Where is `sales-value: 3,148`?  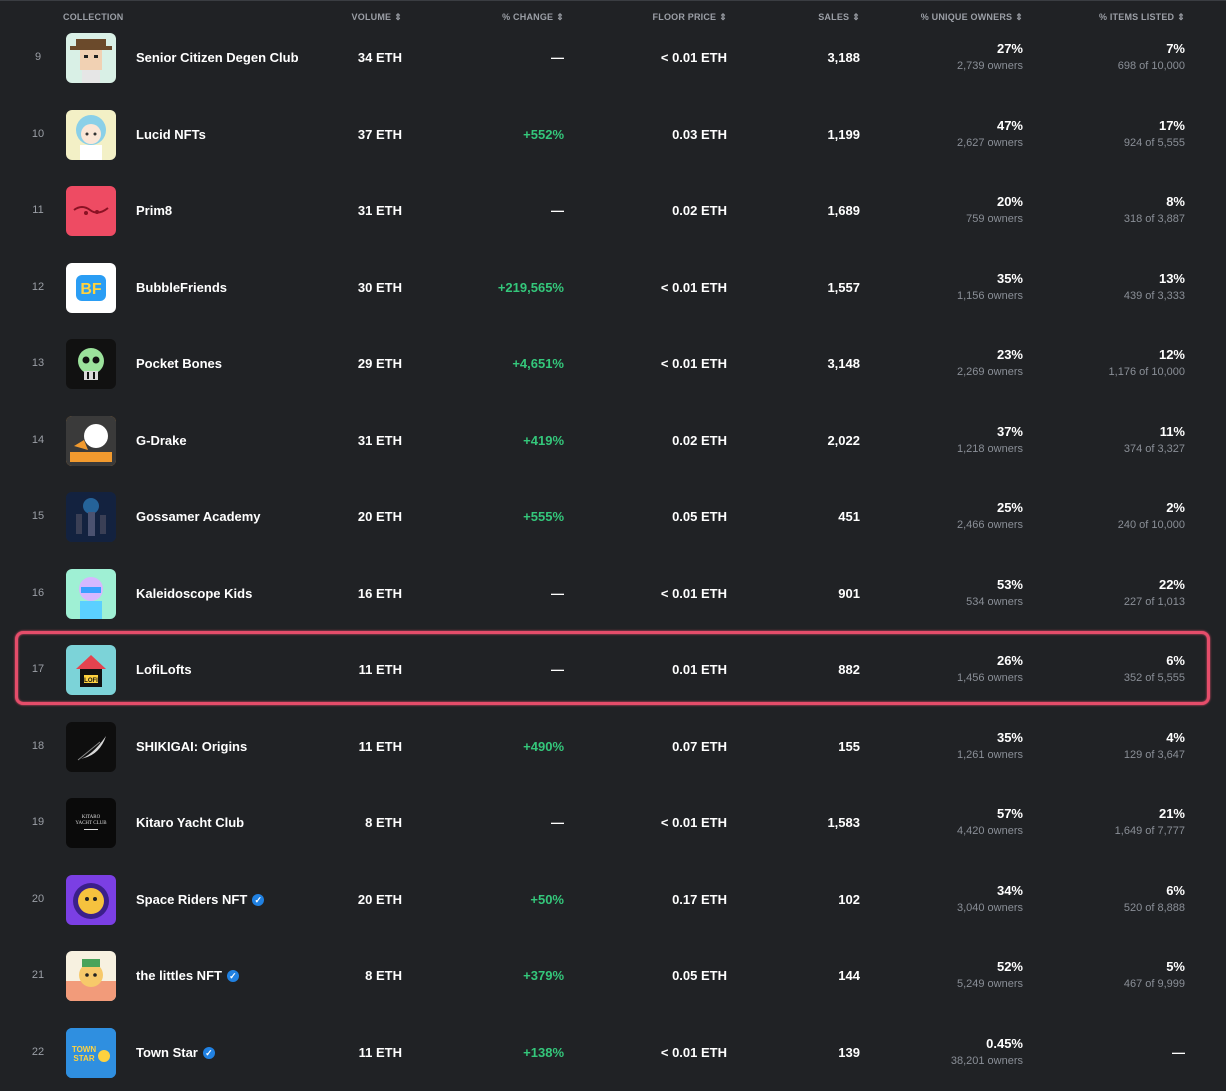
sales-value: 3,148 is located at coordinates (843, 363).